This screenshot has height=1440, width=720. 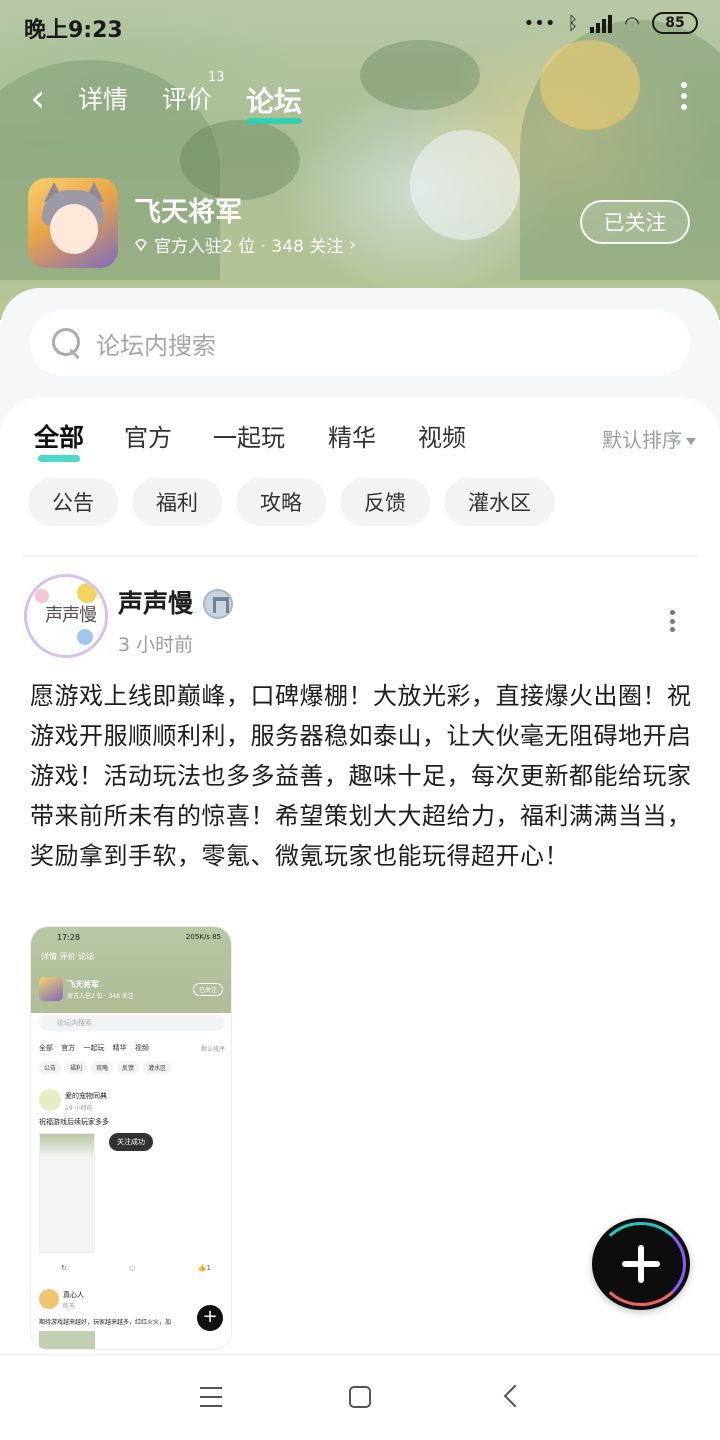 I want to click on search-input: 论坛内搜索, so click(x=360, y=343).